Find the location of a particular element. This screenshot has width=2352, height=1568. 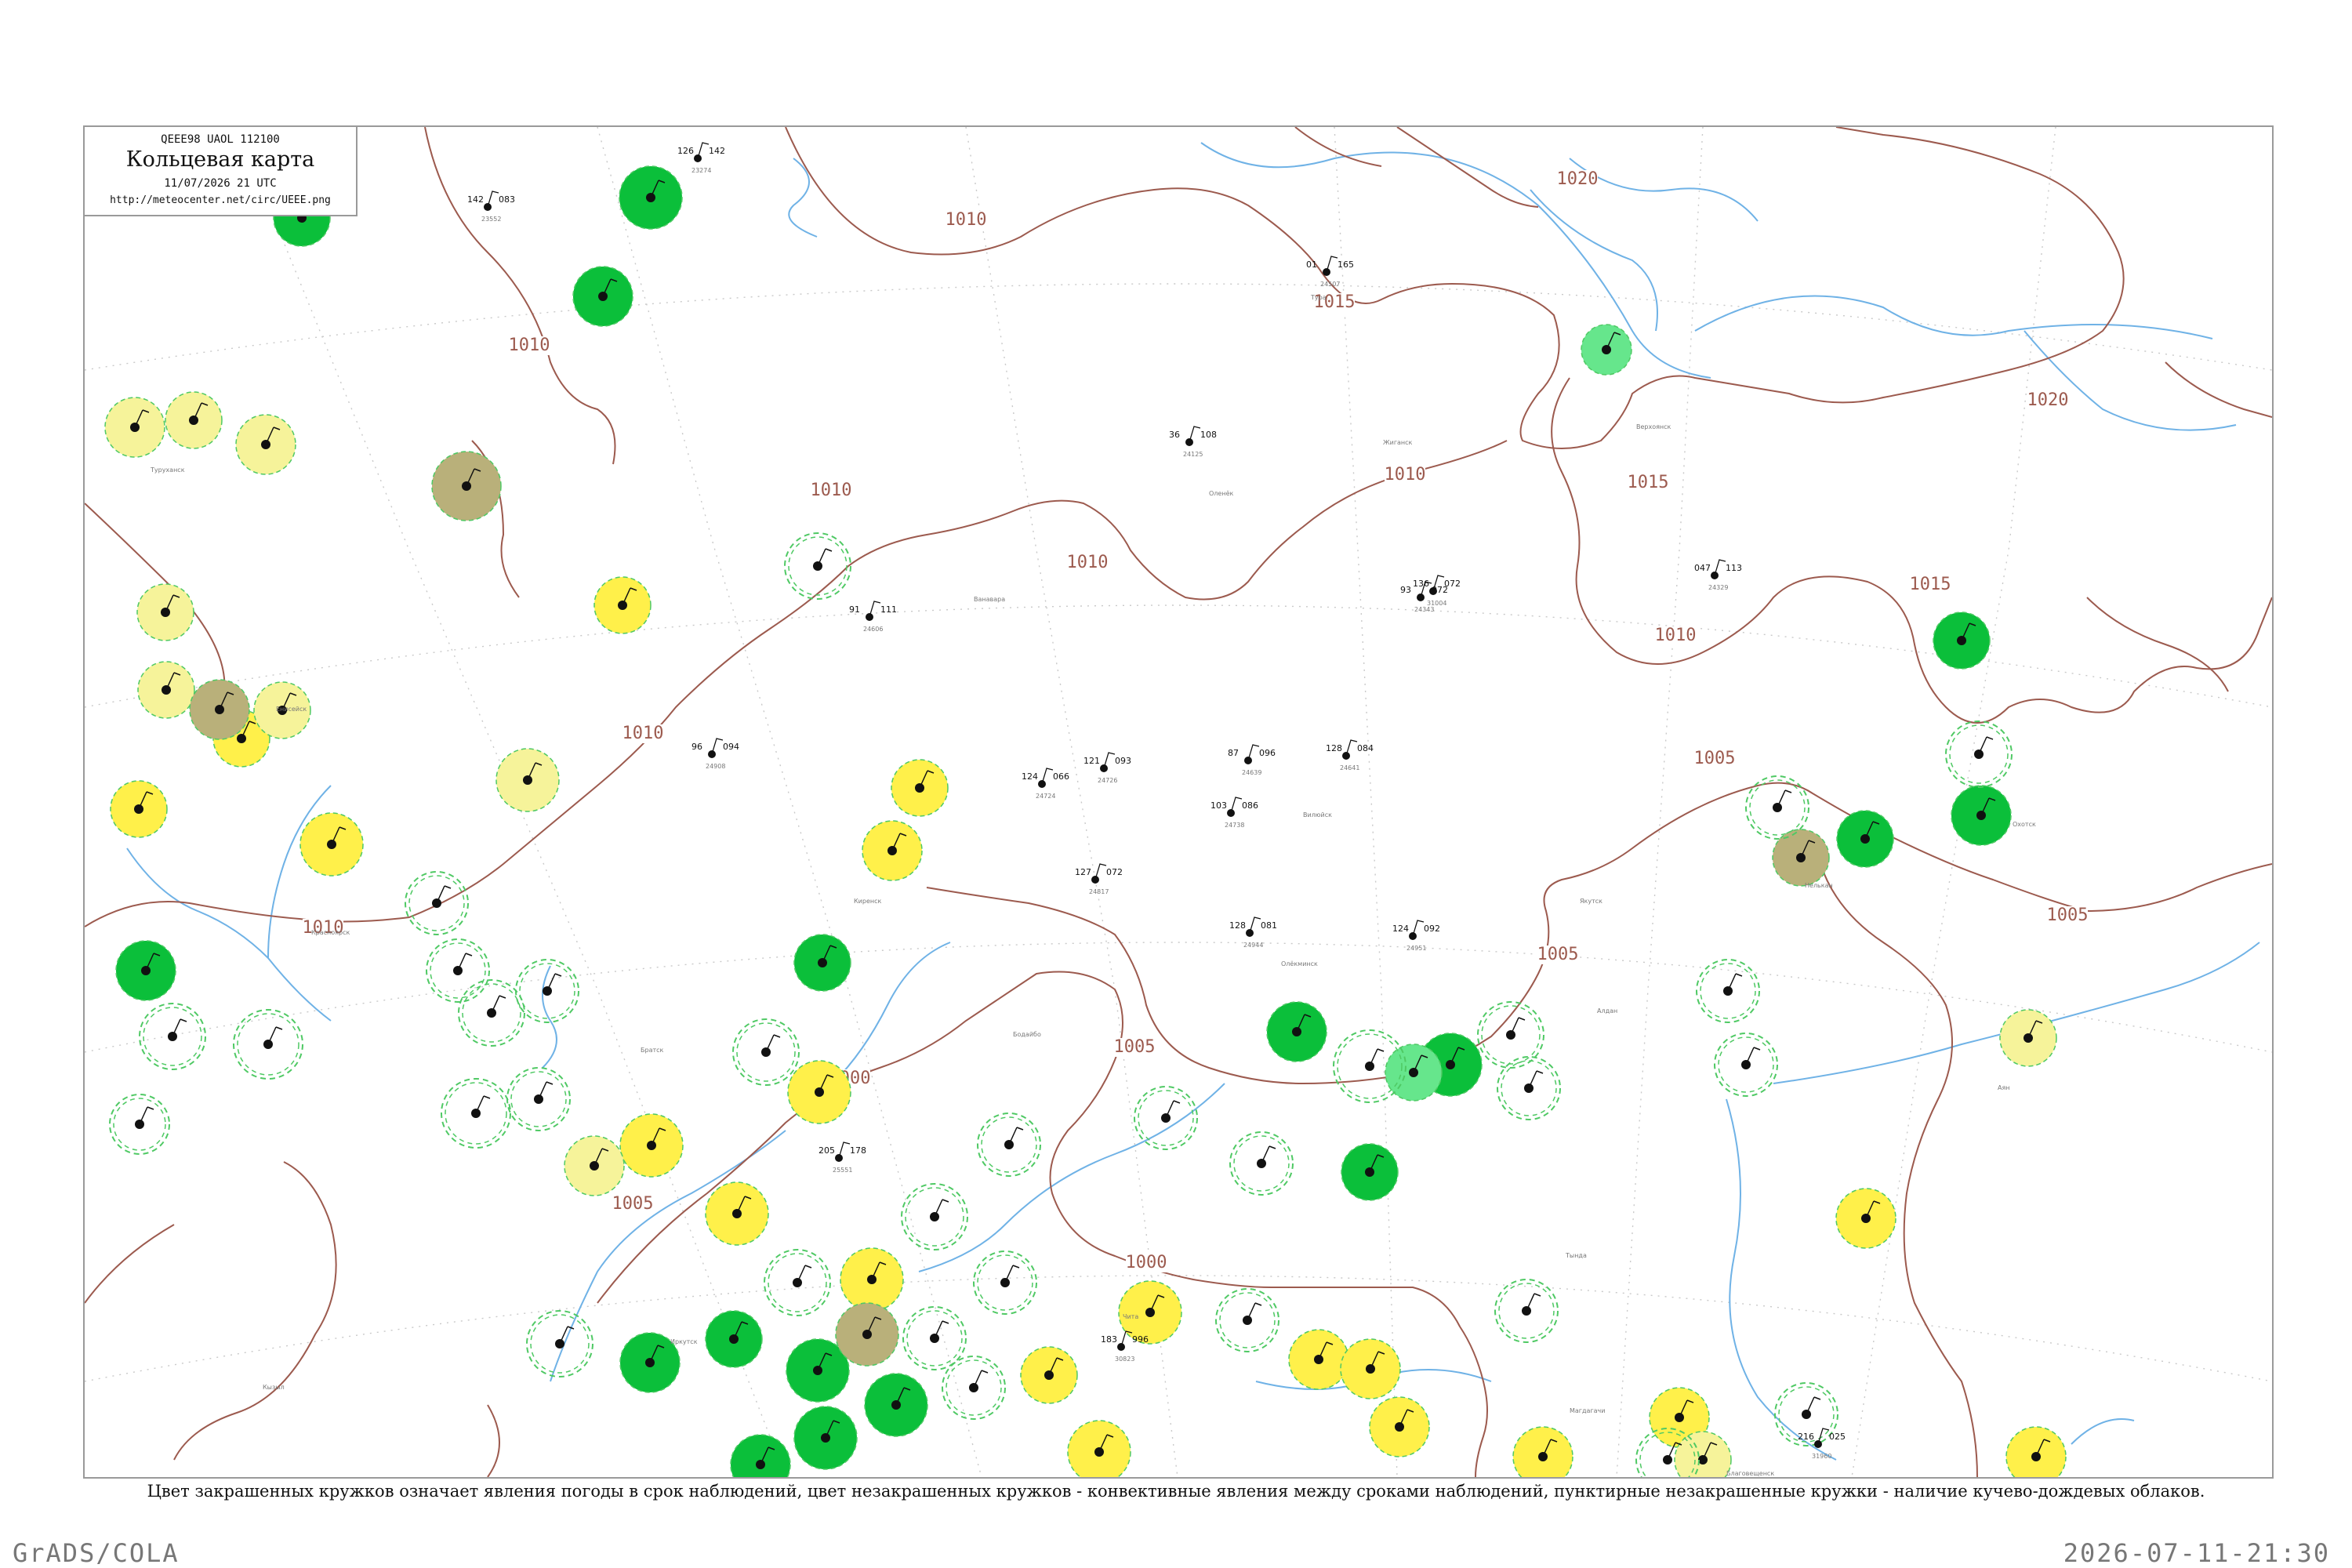

city-label: Вилюйск is located at coordinates (1317, 815).